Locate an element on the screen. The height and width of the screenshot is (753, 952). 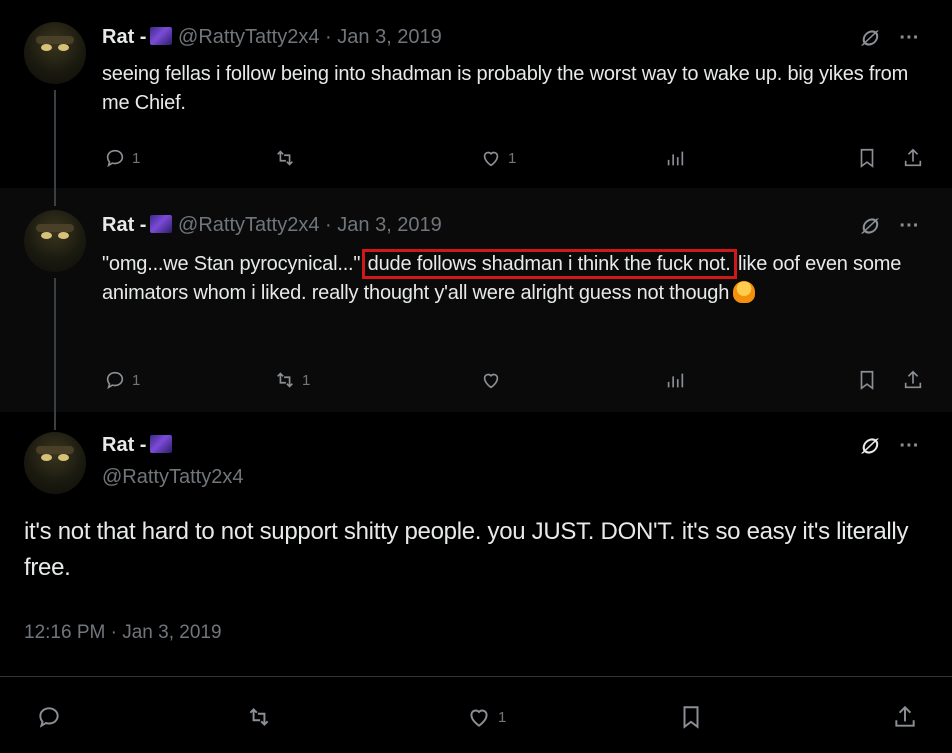
handle-row: @RattyTatty2x4 is located at coordinates (172, 477).